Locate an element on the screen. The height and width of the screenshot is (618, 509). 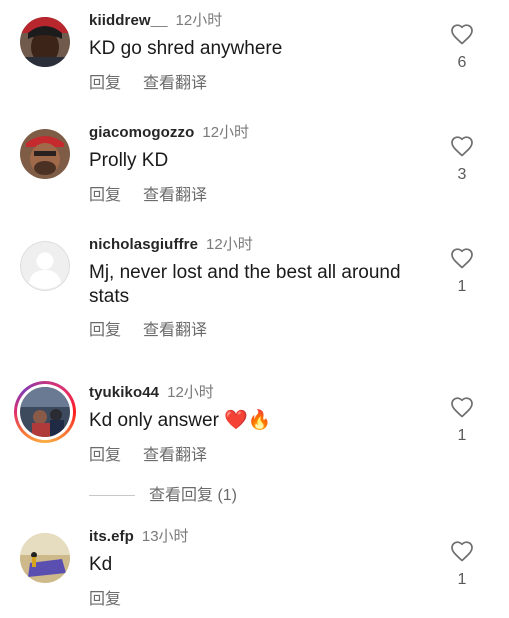
timestamp: 13小时 is located at coordinates (165, 536).